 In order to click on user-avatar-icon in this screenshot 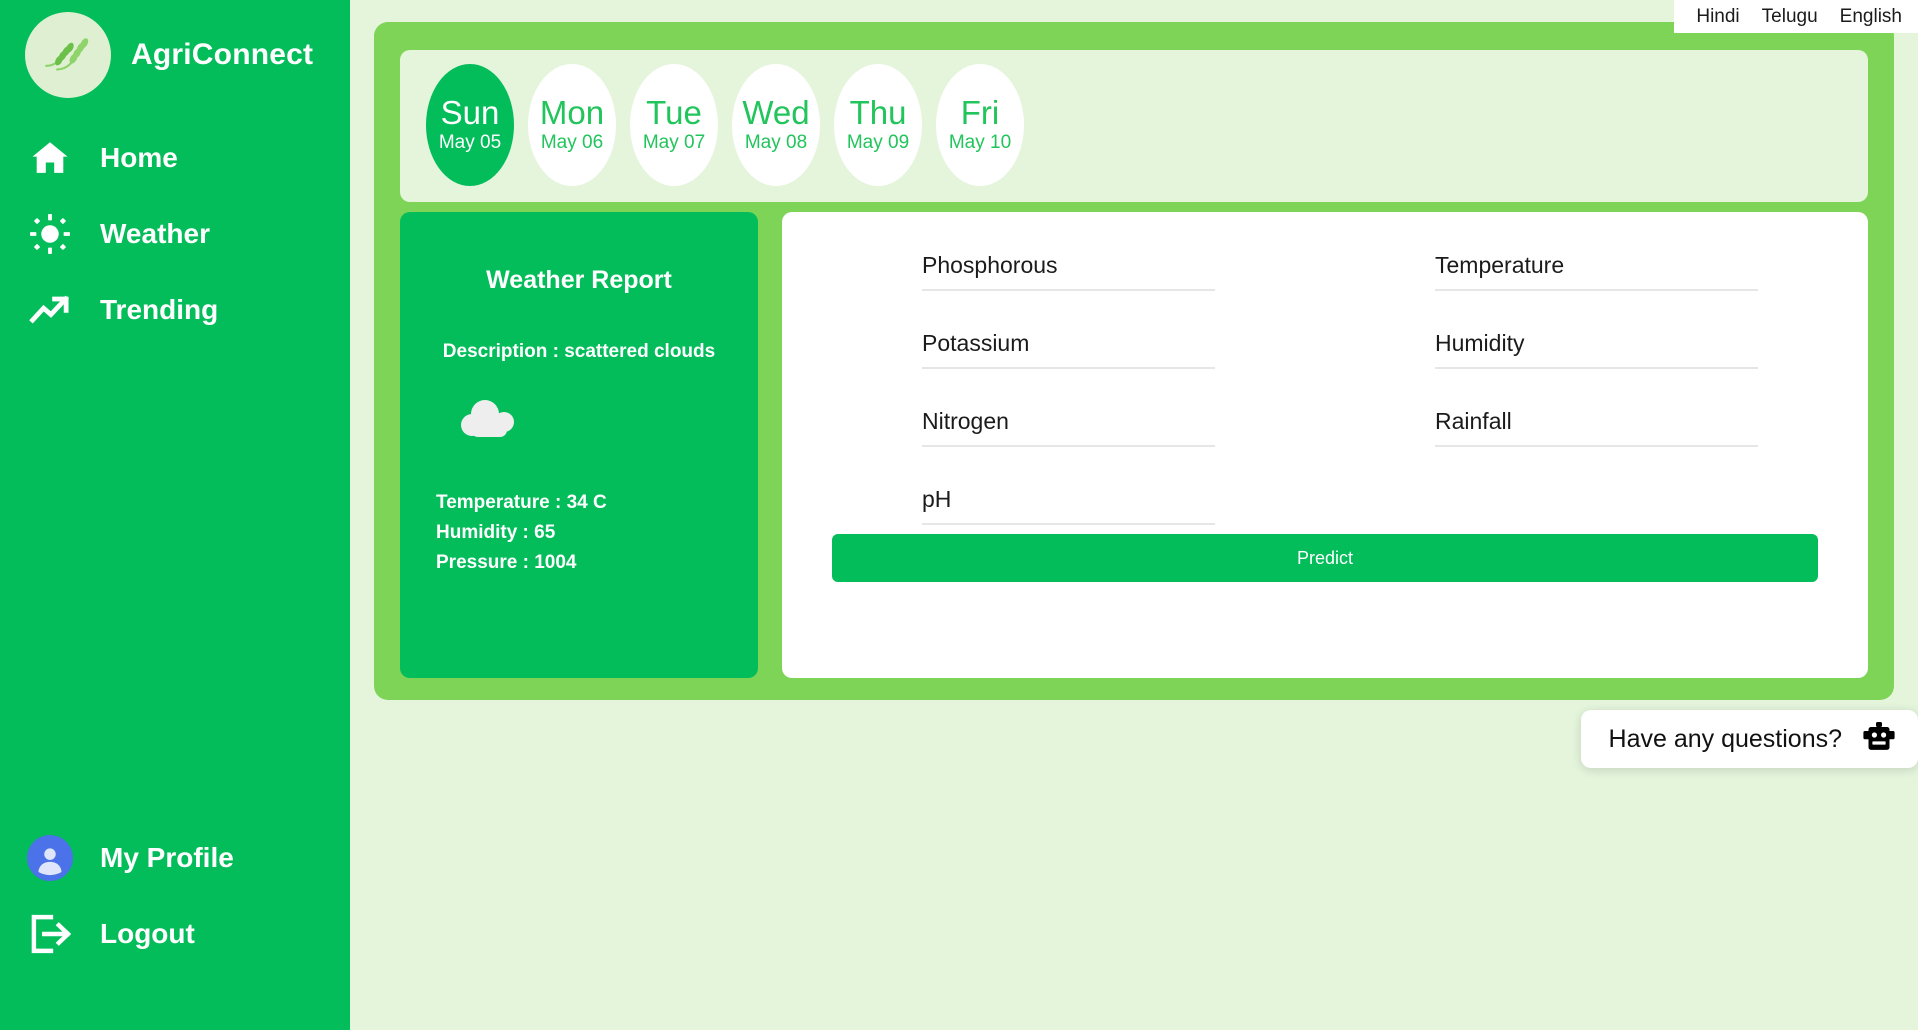, I will do `click(50, 858)`.